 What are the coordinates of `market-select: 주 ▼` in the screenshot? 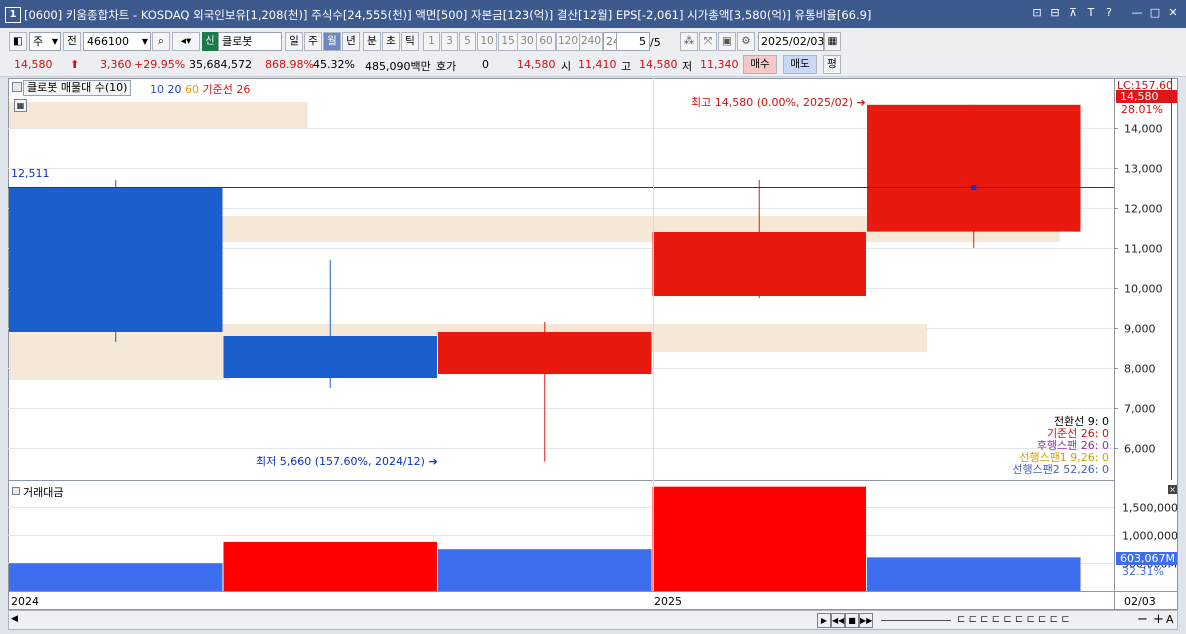 It's located at (45, 41).